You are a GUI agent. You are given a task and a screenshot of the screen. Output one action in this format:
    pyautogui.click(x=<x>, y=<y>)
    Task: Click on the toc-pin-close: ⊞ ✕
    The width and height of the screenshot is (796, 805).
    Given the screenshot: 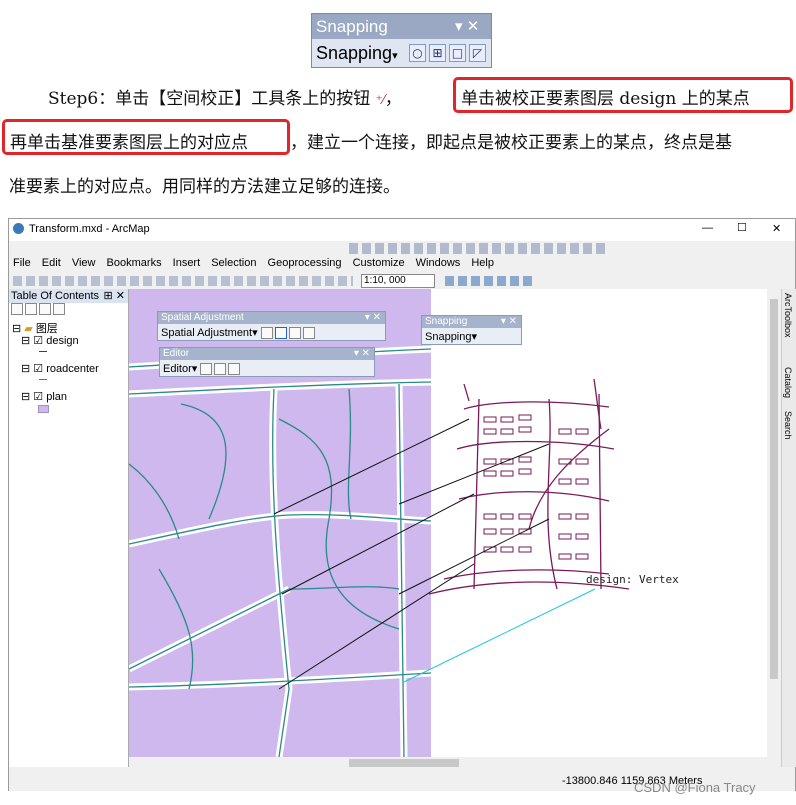 What is the action you would take?
    pyautogui.click(x=115, y=296)
    